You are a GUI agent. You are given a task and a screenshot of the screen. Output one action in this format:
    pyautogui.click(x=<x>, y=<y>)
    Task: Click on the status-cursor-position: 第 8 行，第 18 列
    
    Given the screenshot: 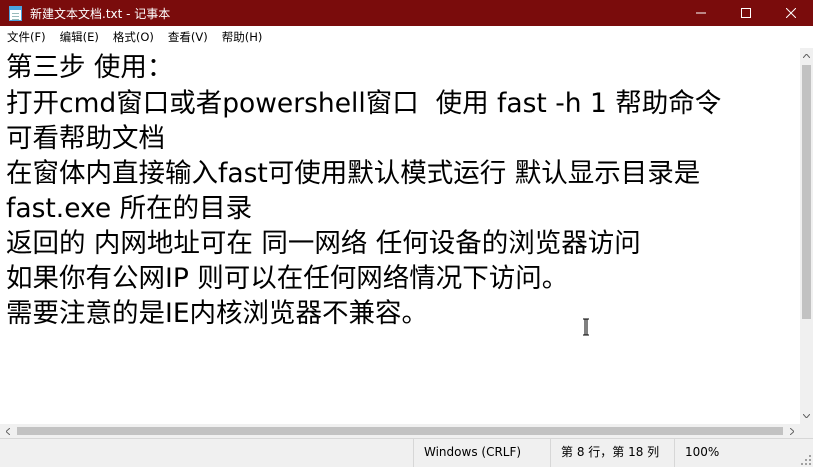 What is the action you would take?
    pyautogui.click(x=611, y=453)
    